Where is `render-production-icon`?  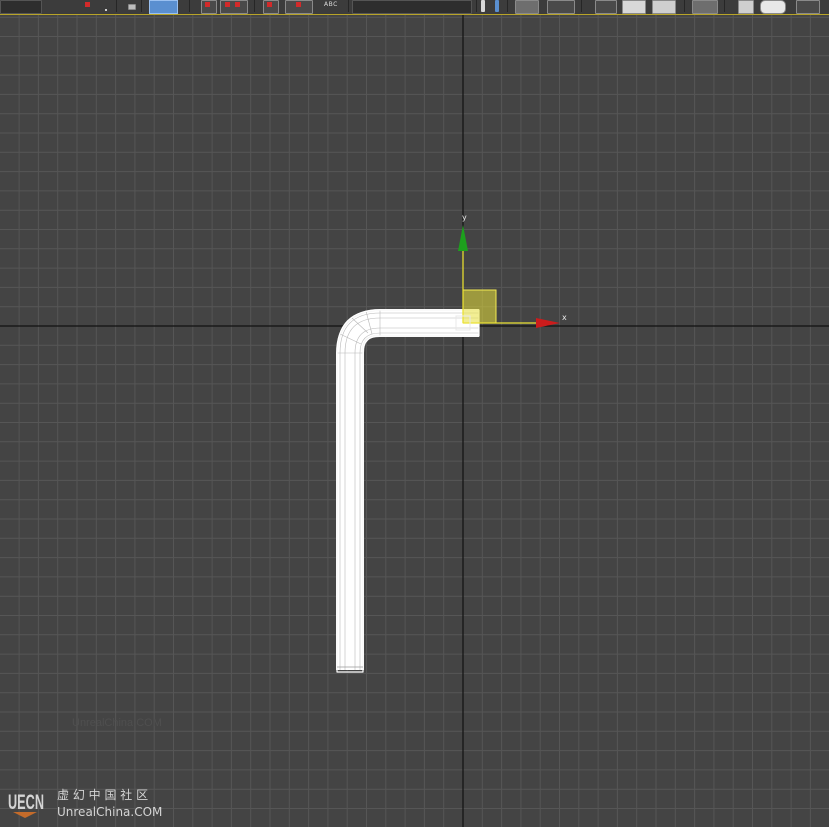 render-production-icon is located at coordinates (808, 7).